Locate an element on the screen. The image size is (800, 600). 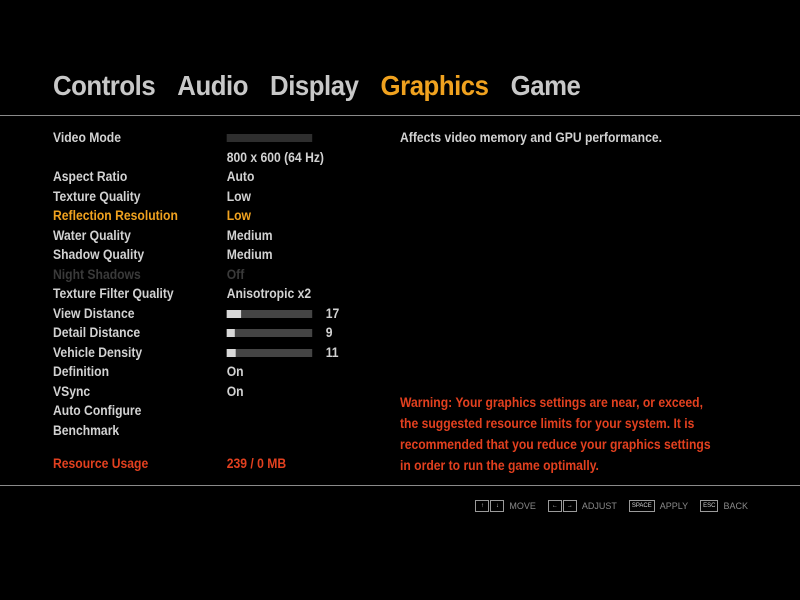
water-quality-label: Water Quality is located at coordinates (92, 235).